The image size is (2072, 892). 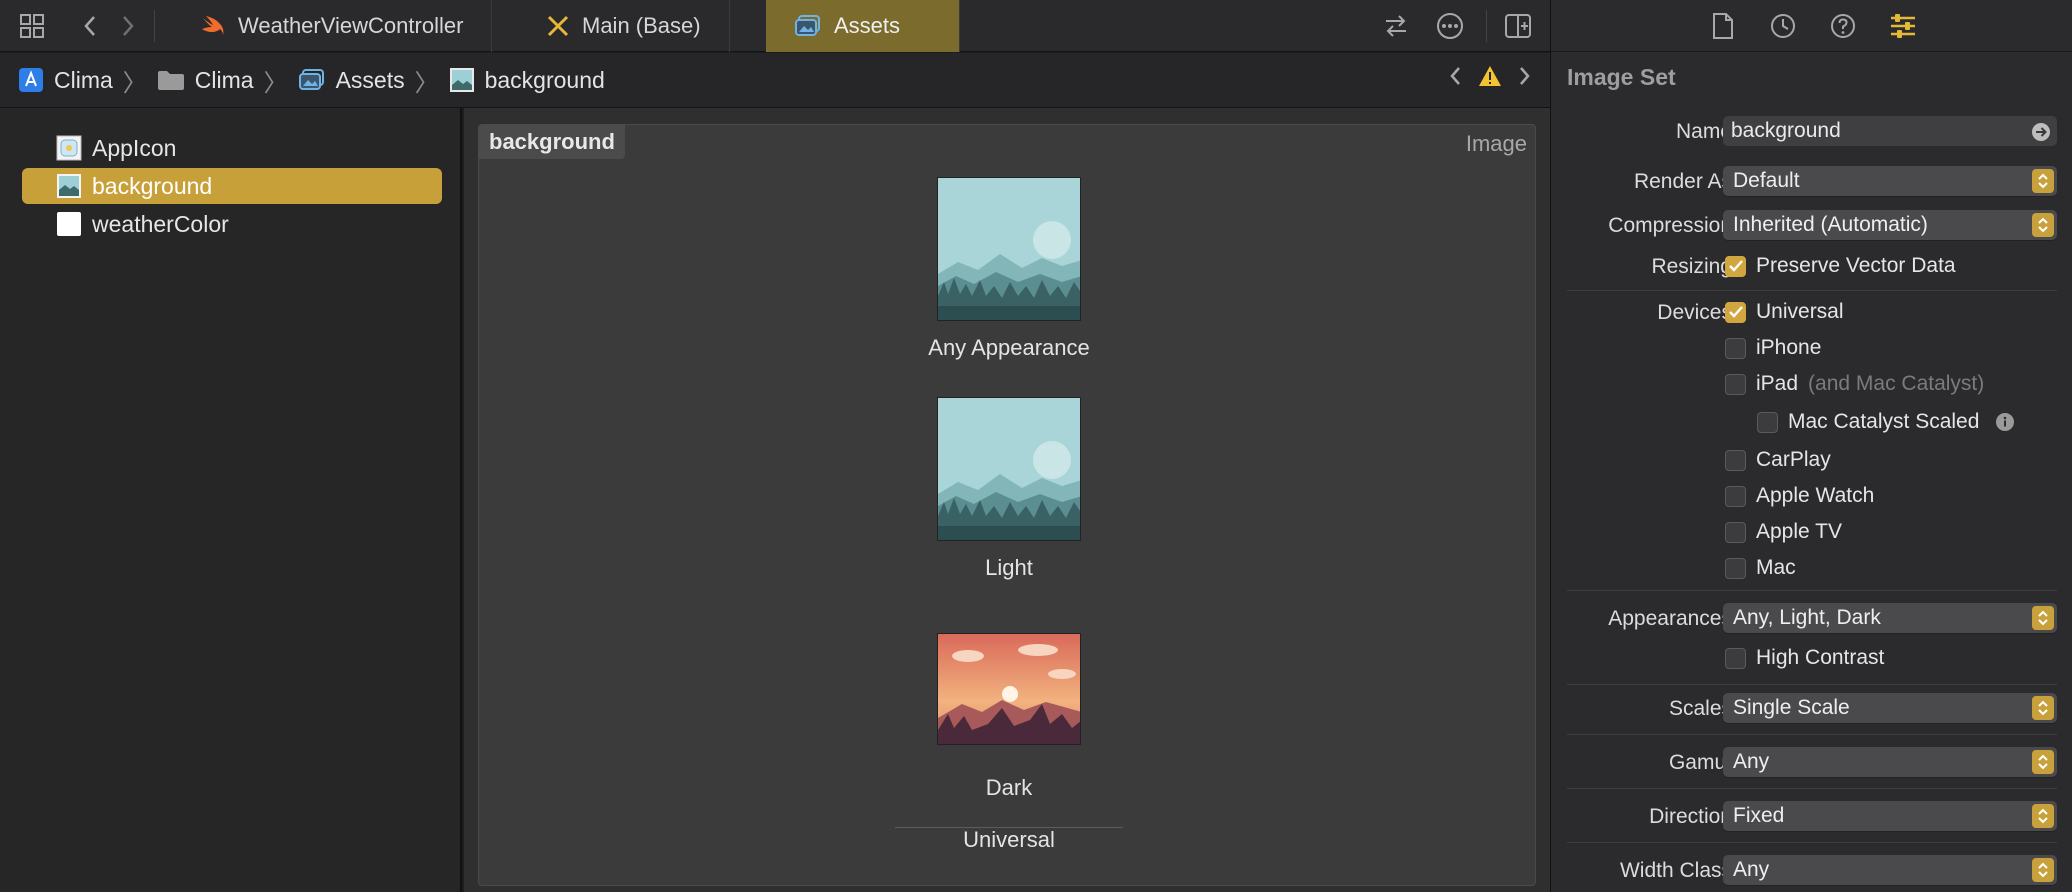 I want to click on back-arrow-icon, so click(x=90, y=26).